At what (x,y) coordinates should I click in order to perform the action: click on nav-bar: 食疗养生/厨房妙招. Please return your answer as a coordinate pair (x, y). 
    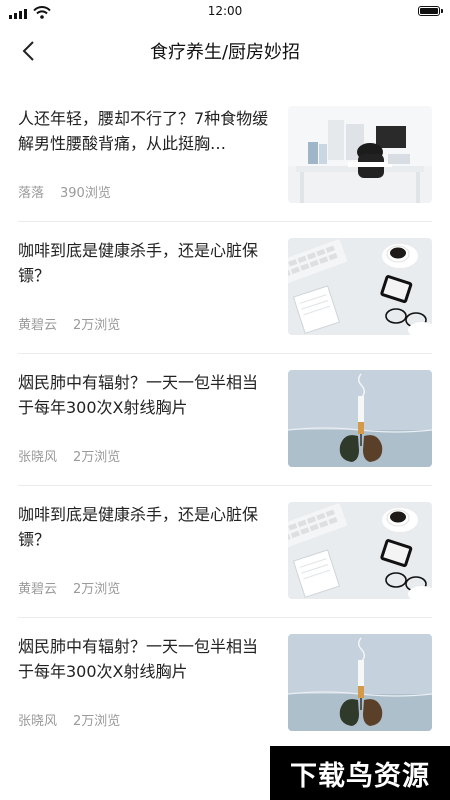
    Looking at the image, I should click on (225, 50).